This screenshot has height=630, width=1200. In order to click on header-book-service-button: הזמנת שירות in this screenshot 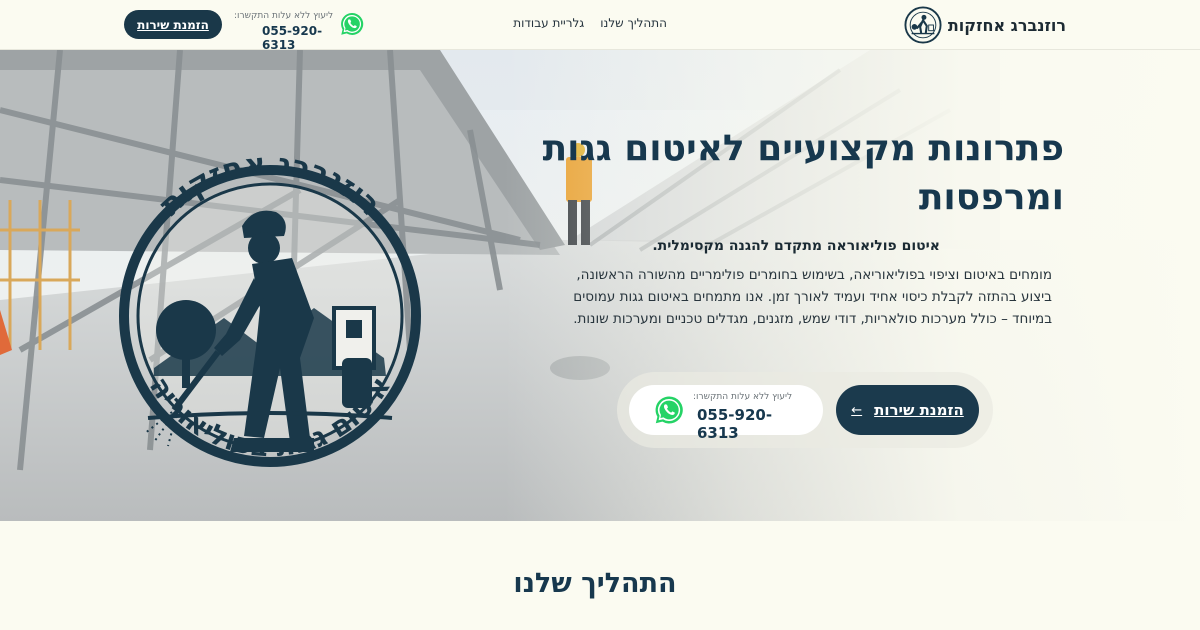, I will do `click(173, 24)`.